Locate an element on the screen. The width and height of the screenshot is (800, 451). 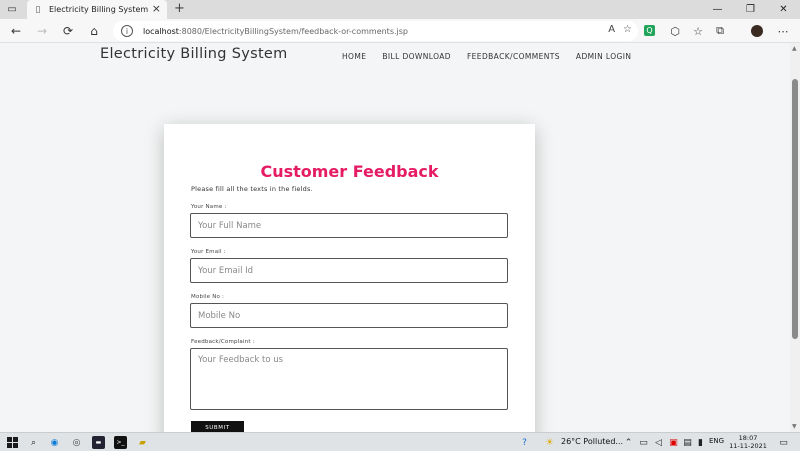
feedback-textarea: Your Feedback to us is located at coordinates (349, 379).